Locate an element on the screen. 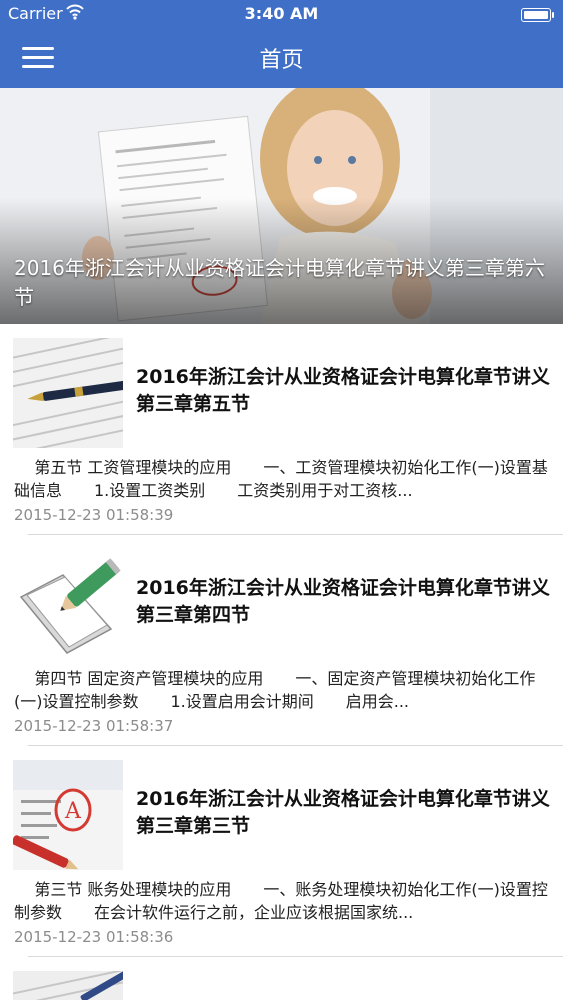  navigation-bar: 首页 is located at coordinates (281, 59).